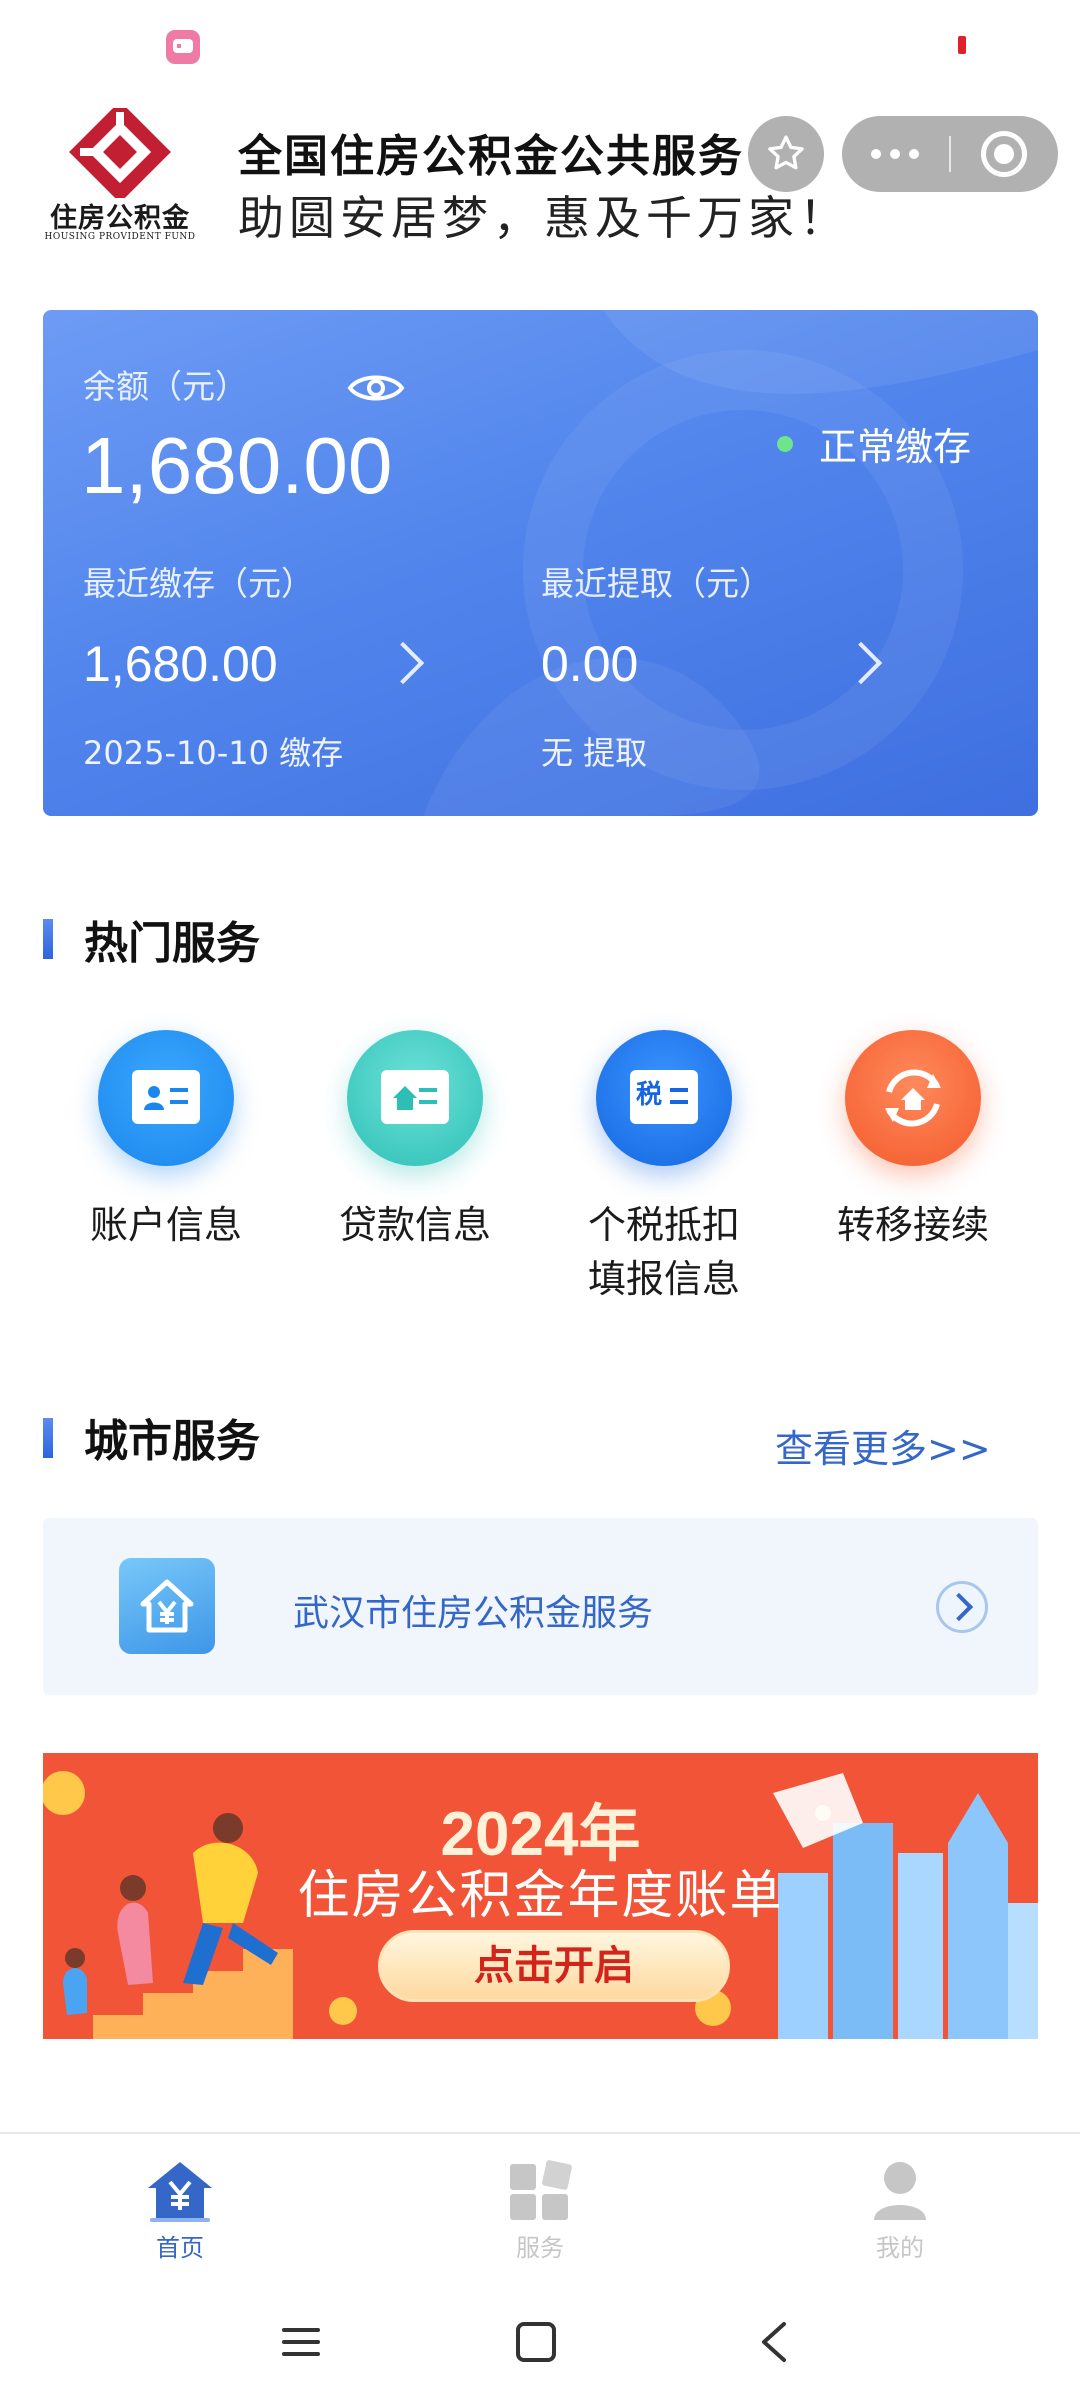 The image size is (1080, 2401). Describe the element at coordinates (540, 2190) in the screenshot. I see `services-grid-icon` at that location.